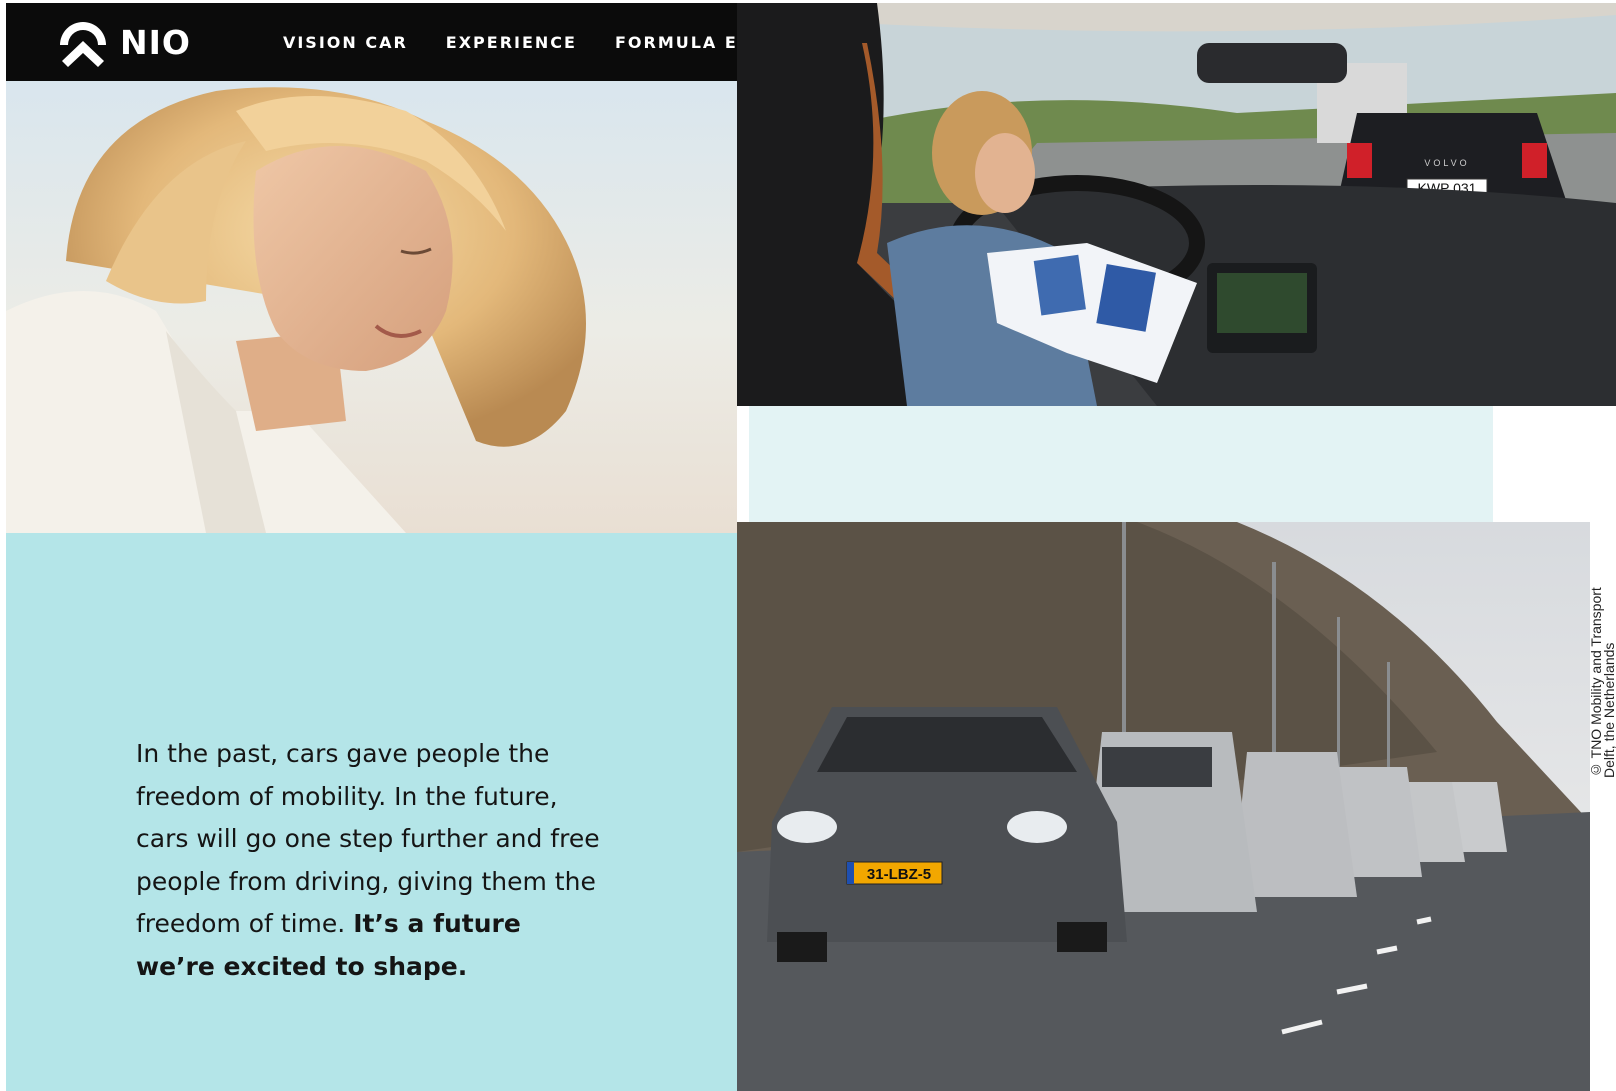 Image resolution: width=1616 pixels, height=1091 pixels. I want to click on pale-cyan-band, so click(1121, 464).